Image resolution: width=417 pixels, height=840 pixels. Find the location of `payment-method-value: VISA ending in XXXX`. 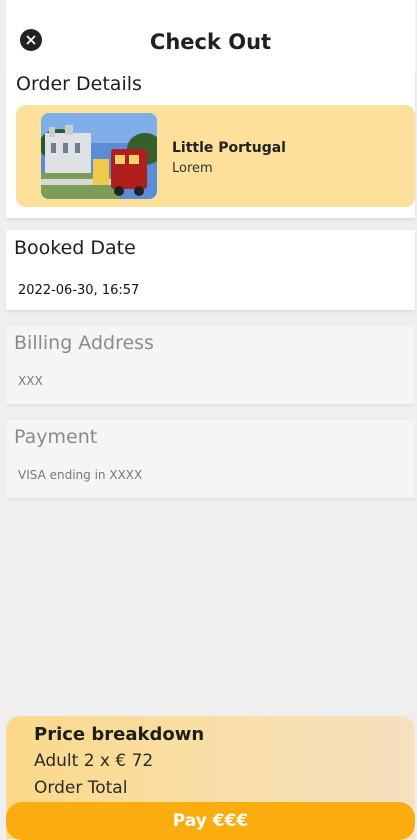

payment-method-value: VISA ending in XXXX is located at coordinates (80, 475).